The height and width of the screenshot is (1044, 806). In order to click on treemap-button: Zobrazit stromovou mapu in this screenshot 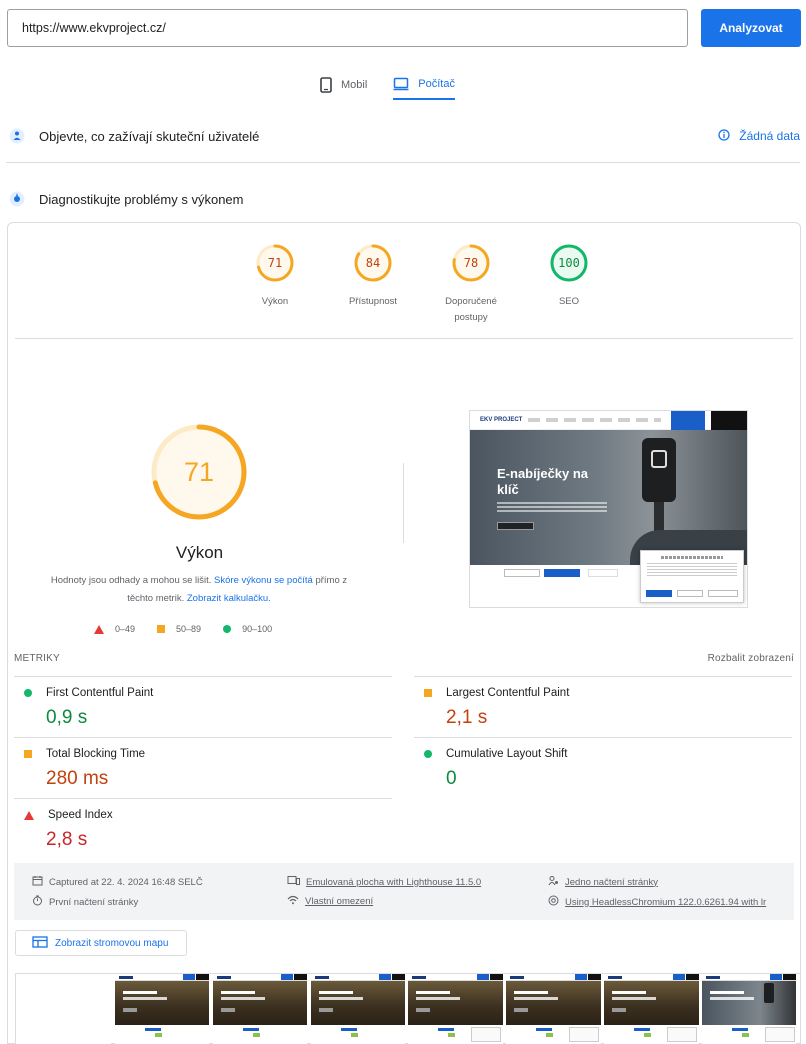, I will do `click(101, 943)`.